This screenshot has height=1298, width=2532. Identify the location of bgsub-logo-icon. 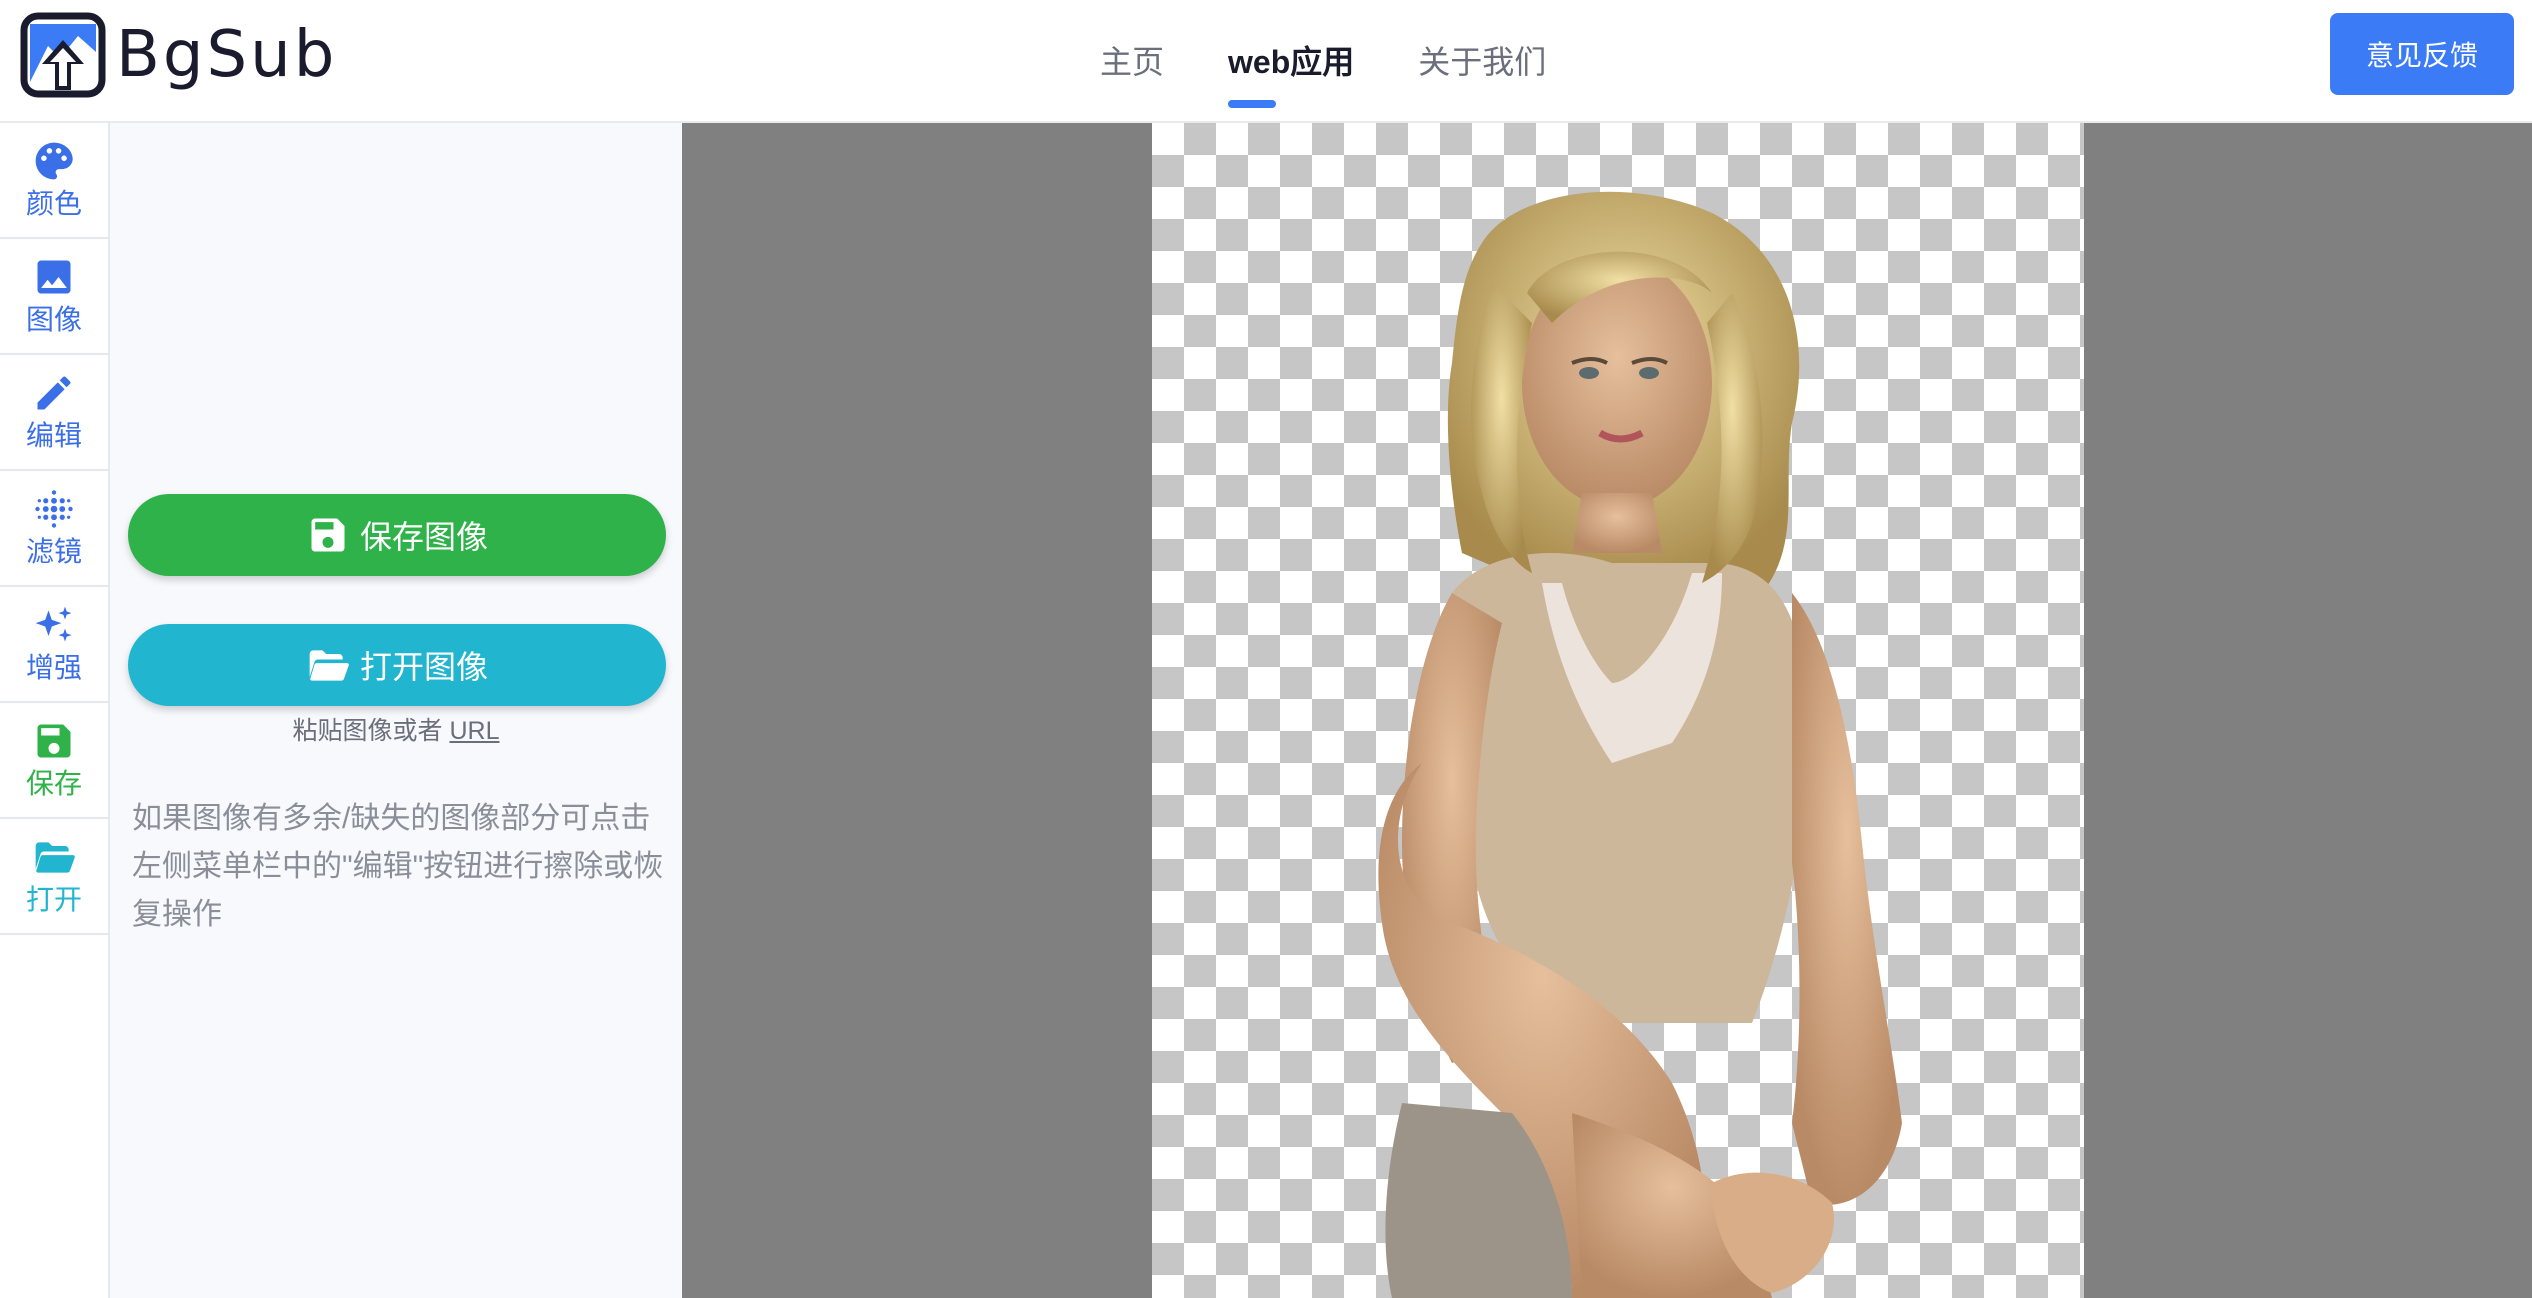
(63, 55).